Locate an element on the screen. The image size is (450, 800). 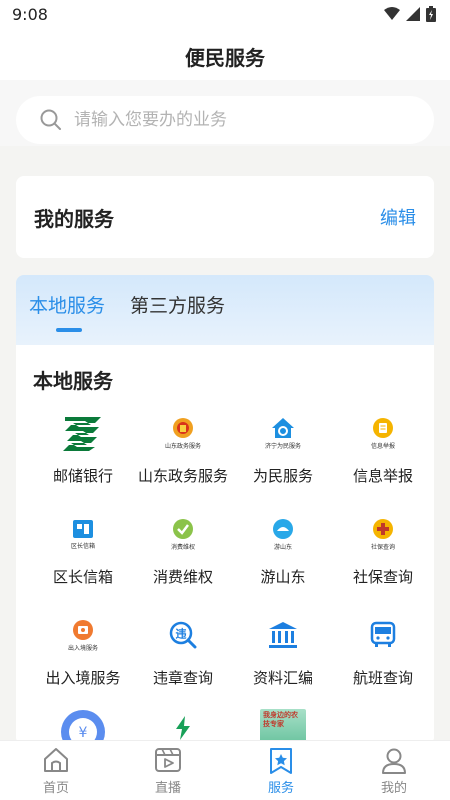
search-area is located at coordinates (225, 113).